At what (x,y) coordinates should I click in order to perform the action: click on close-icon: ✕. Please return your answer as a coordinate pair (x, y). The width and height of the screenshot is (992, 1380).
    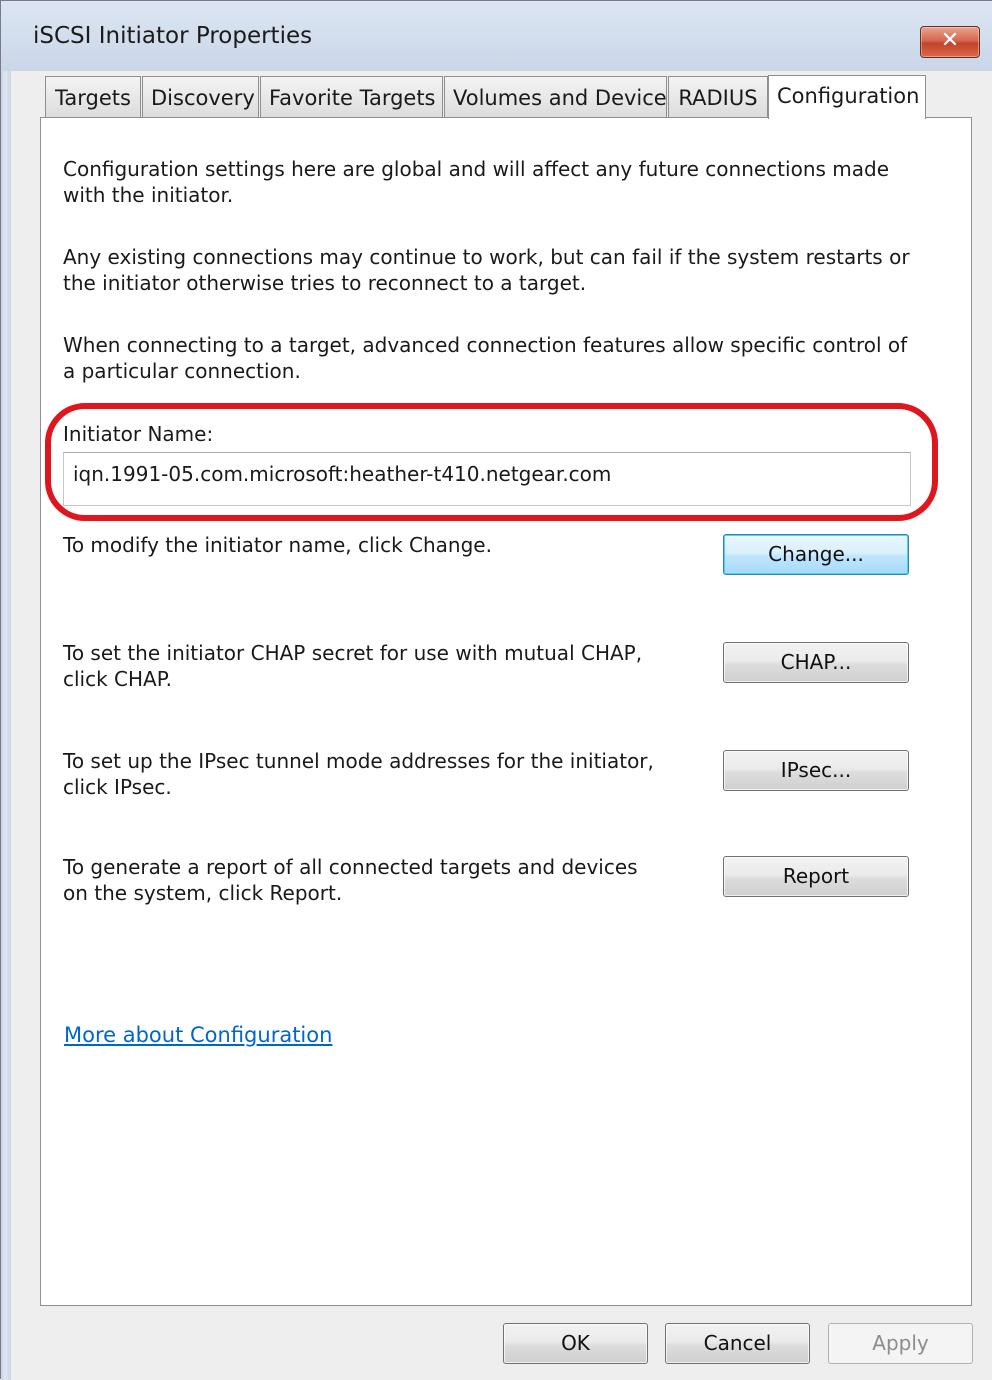
    Looking at the image, I should click on (950, 40).